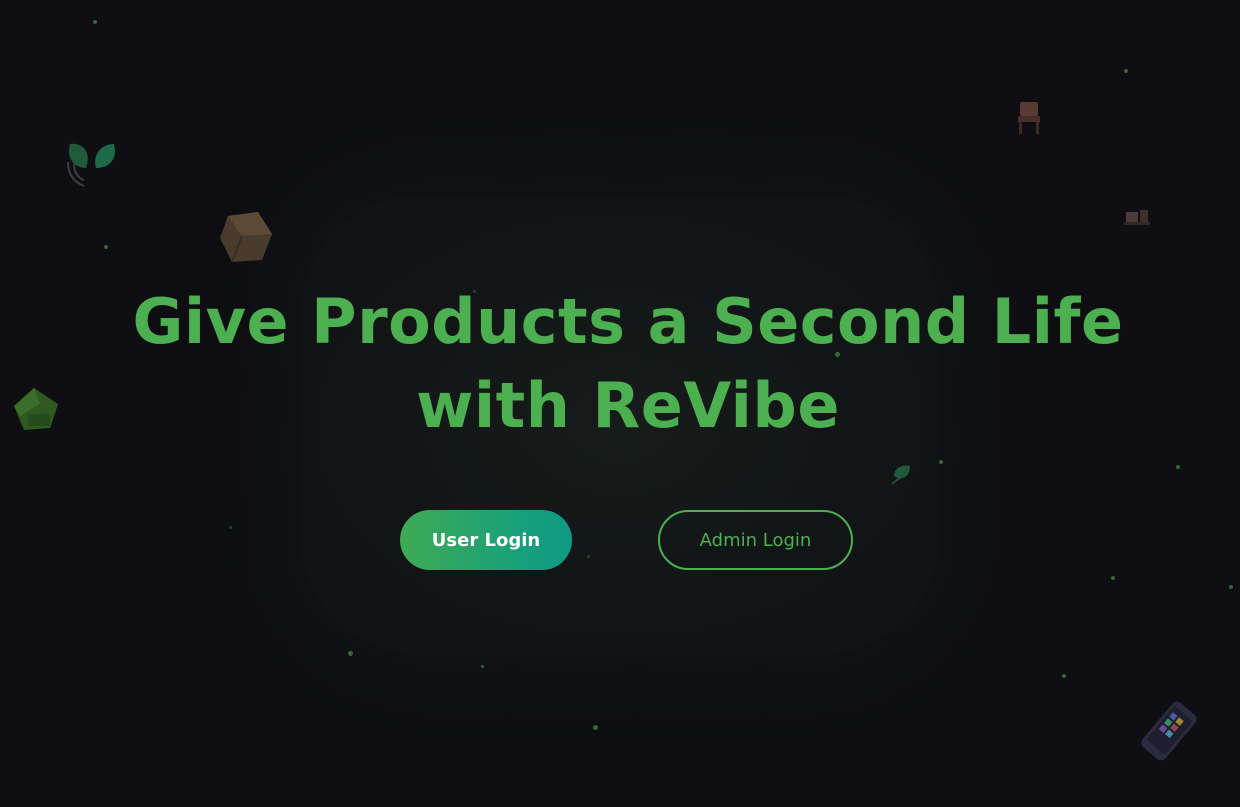 The width and height of the screenshot is (1240, 807). What do you see at coordinates (628, 405) in the screenshot?
I see `hero-title-line-2: with ReVibe` at bounding box center [628, 405].